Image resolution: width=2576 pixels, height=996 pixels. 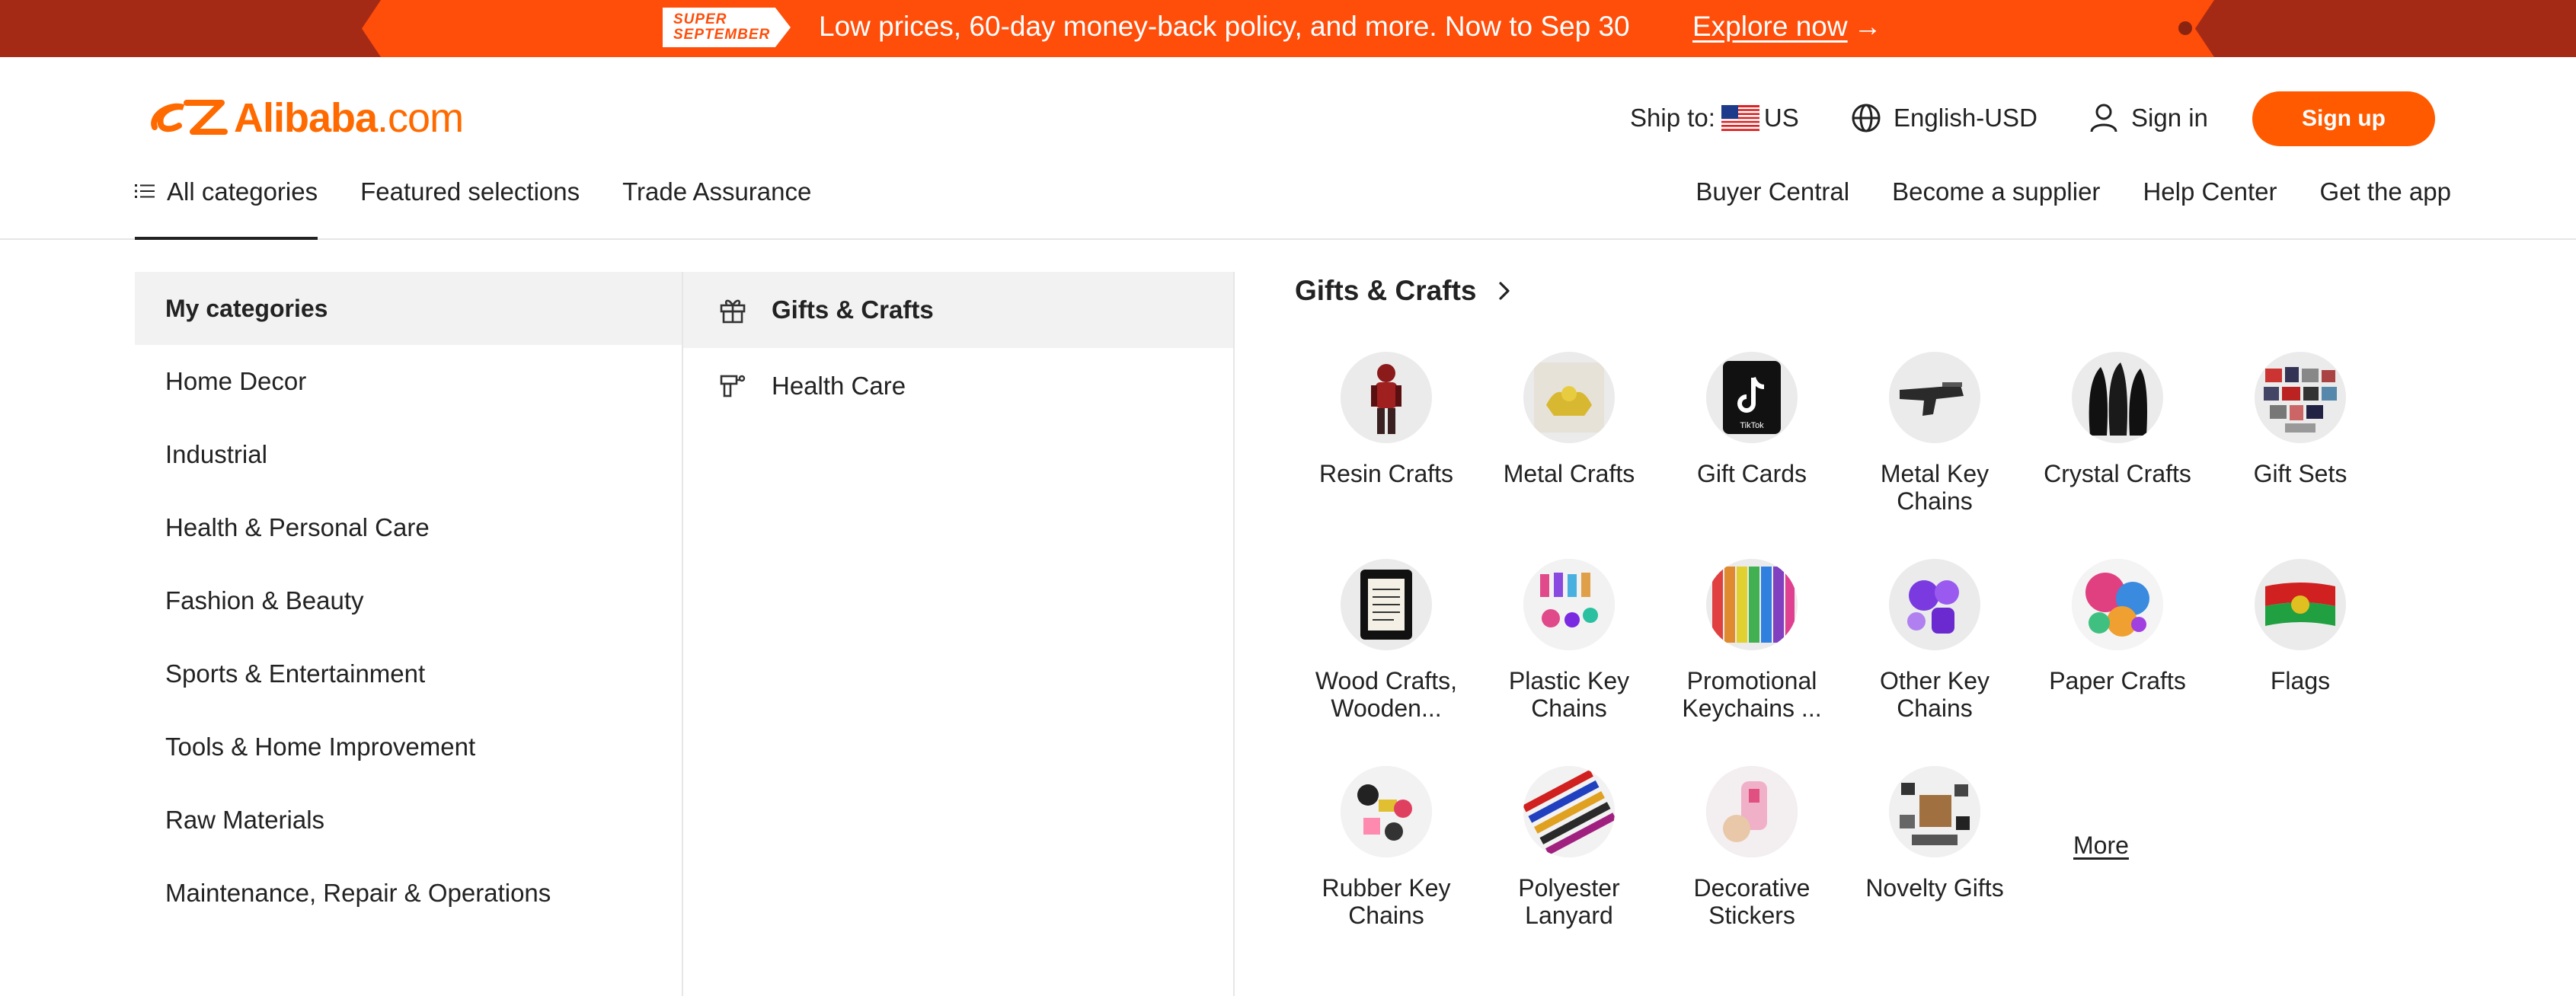 What do you see at coordinates (2101, 846) in the screenshot?
I see `more-link: More` at bounding box center [2101, 846].